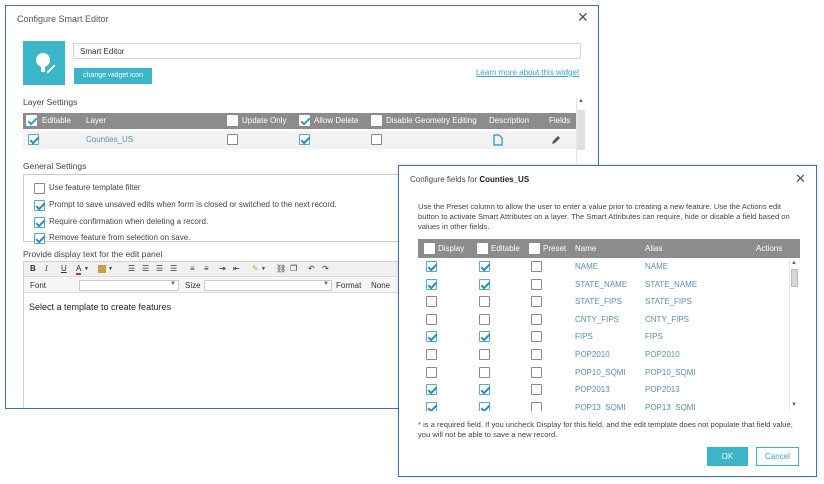 Image resolution: width=824 pixels, height=484 pixels. Describe the element at coordinates (222, 268) in the screenshot. I see `indent-icon: ⇥` at that location.